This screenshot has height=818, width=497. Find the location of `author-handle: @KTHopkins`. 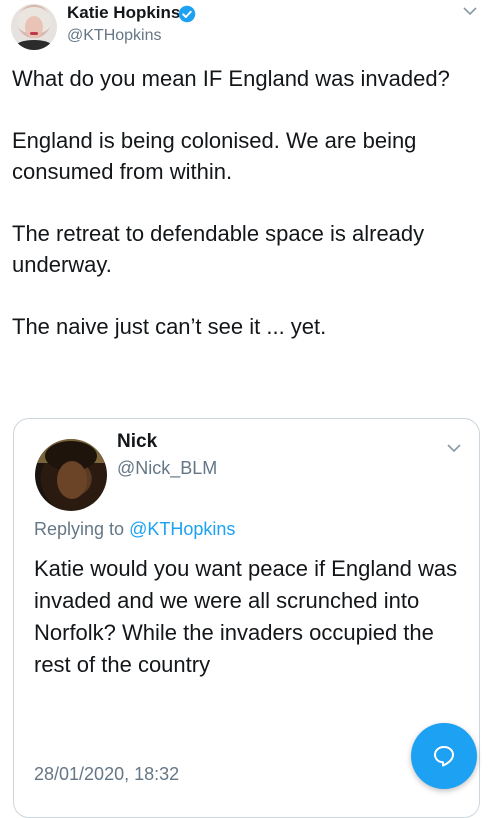

author-handle: @KTHopkins is located at coordinates (114, 36).